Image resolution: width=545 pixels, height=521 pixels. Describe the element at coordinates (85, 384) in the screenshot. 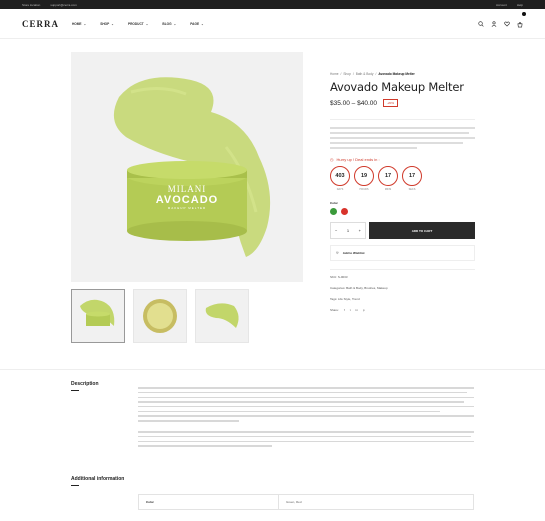

I see `description-title: Description` at that location.